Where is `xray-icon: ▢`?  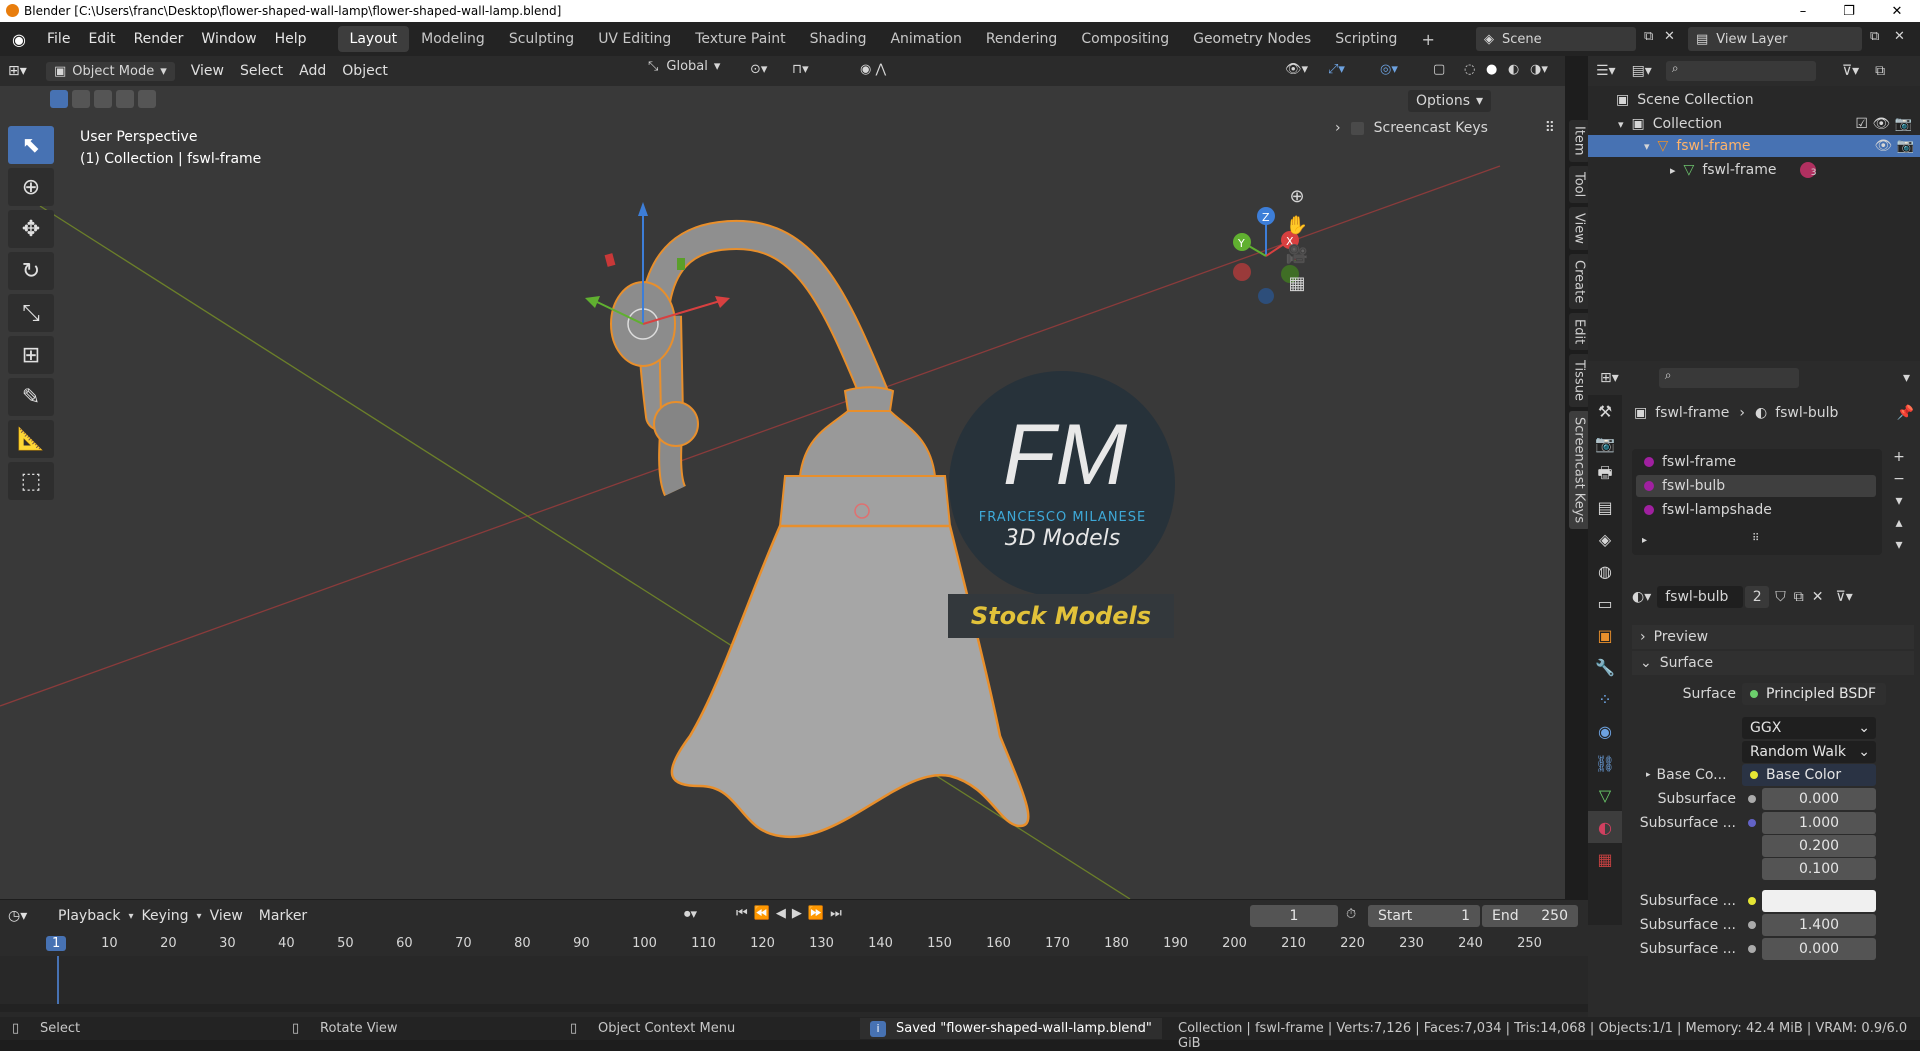
xray-icon: ▢ is located at coordinates (1439, 69).